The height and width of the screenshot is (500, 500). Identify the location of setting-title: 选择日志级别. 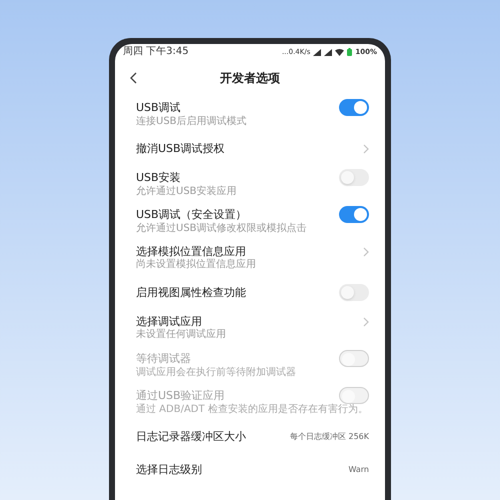
(169, 469).